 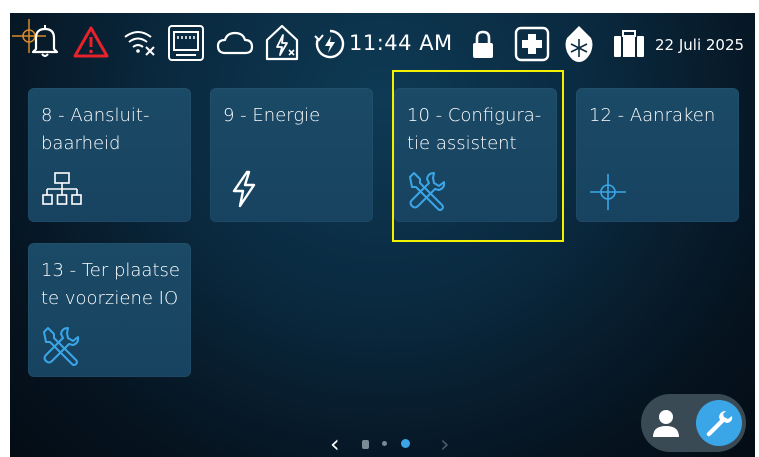 I want to click on tile-energie: 9 - Energie, so click(x=291, y=155).